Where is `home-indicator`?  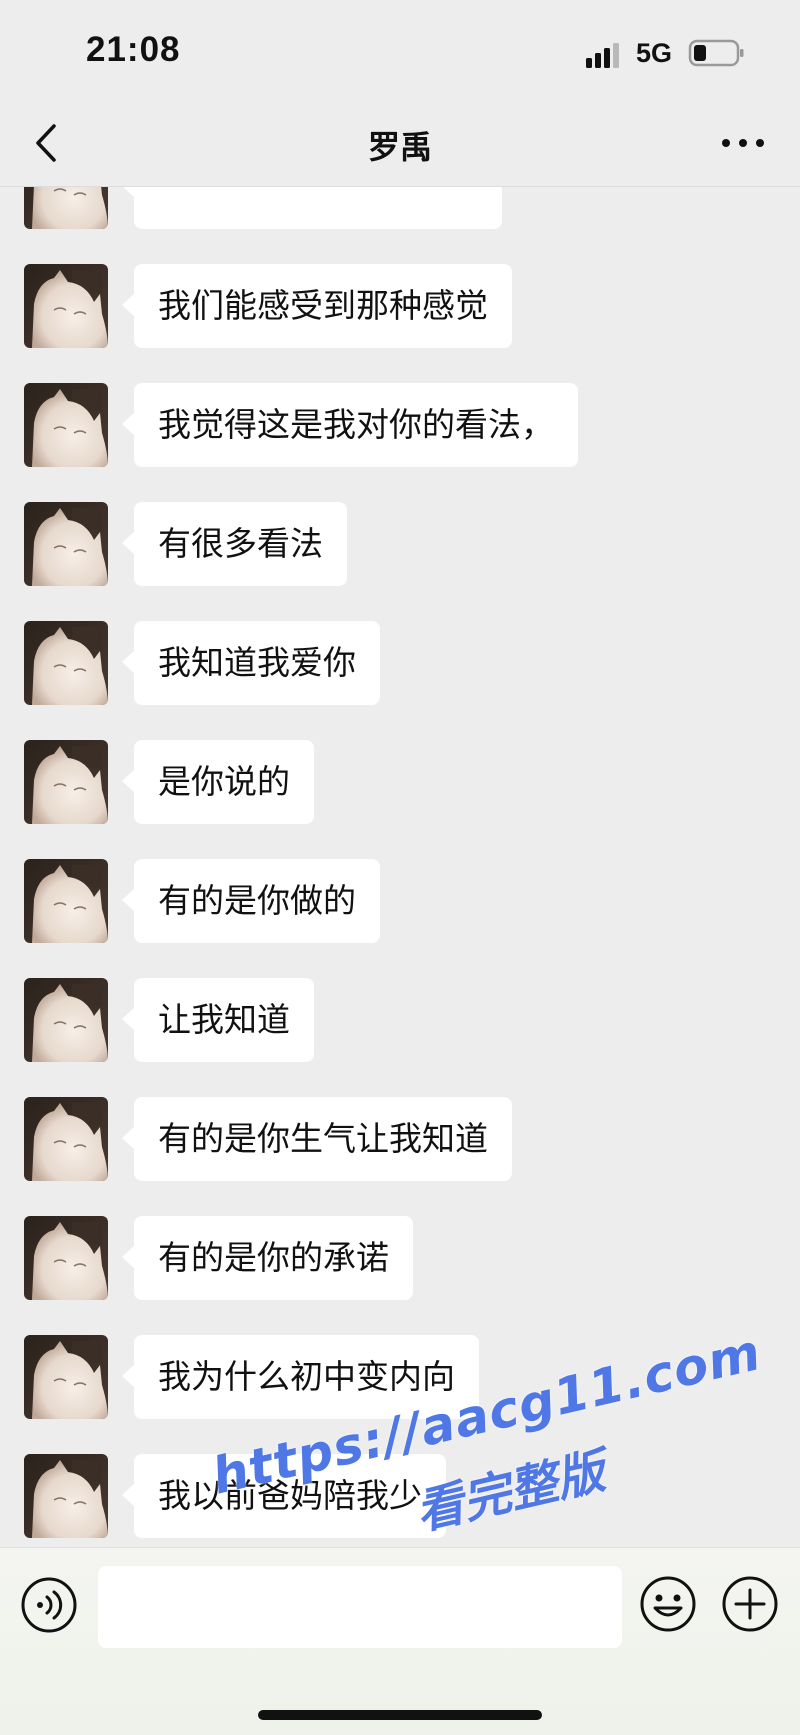
home-indicator is located at coordinates (400, 1715).